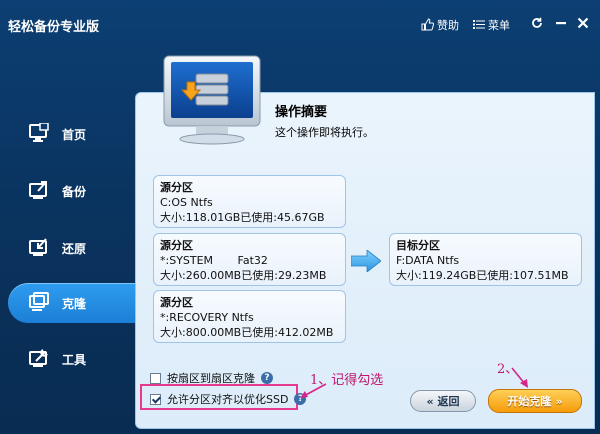 The image size is (600, 434). I want to click on minimize-icon, so click(561, 25).